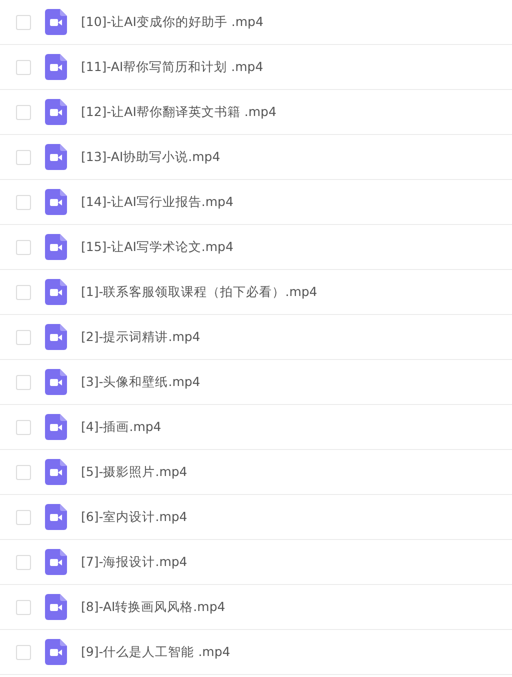 The height and width of the screenshot is (677, 512). Describe the element at coordinates (134, 517) in the screenshot. I see `file-name: [6]-室内设计.mp4` at that location.